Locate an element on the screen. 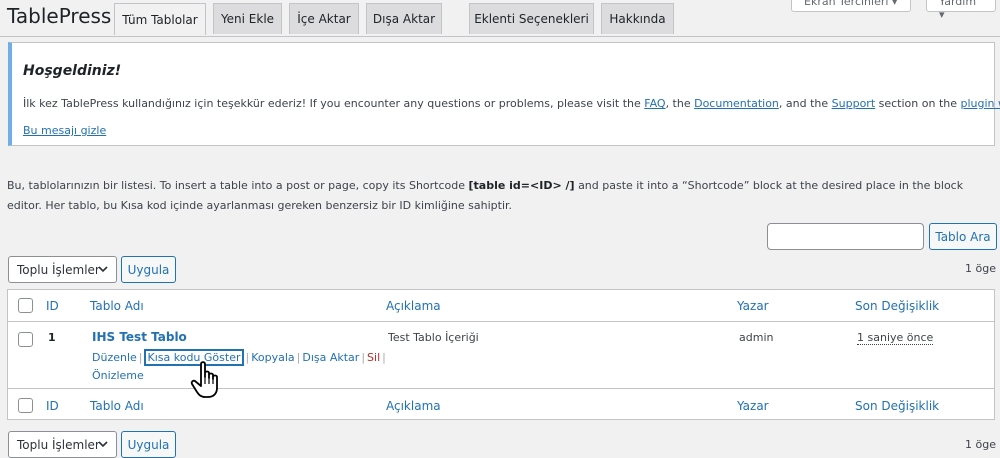 The width and height of the screenshot is (1000, 458). export-link: Dışa Aktar is located at coordinates (330, 357).